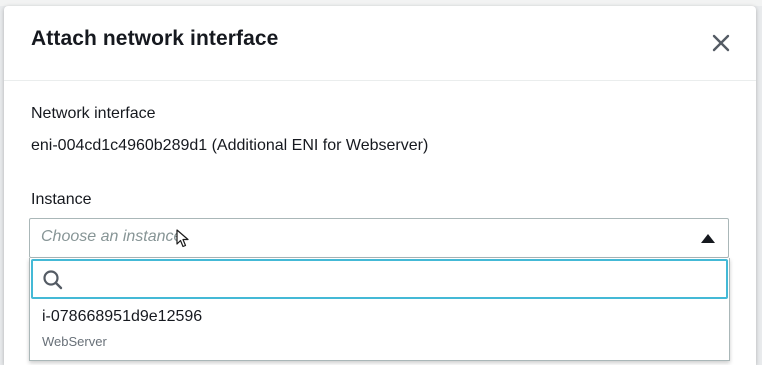  I want to click on instance-option-id: i-078668951d9e12596, so click(122, 316).